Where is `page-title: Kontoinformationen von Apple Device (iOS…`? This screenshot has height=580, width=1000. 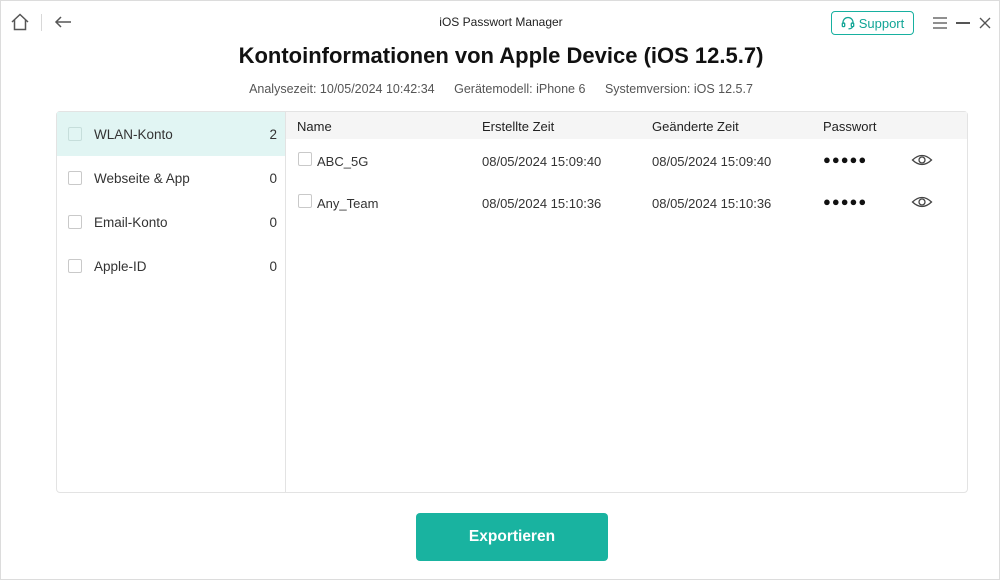
page-title: Kontoinformationen von Apple Device (iOS… is located at coordinates (501, 55).